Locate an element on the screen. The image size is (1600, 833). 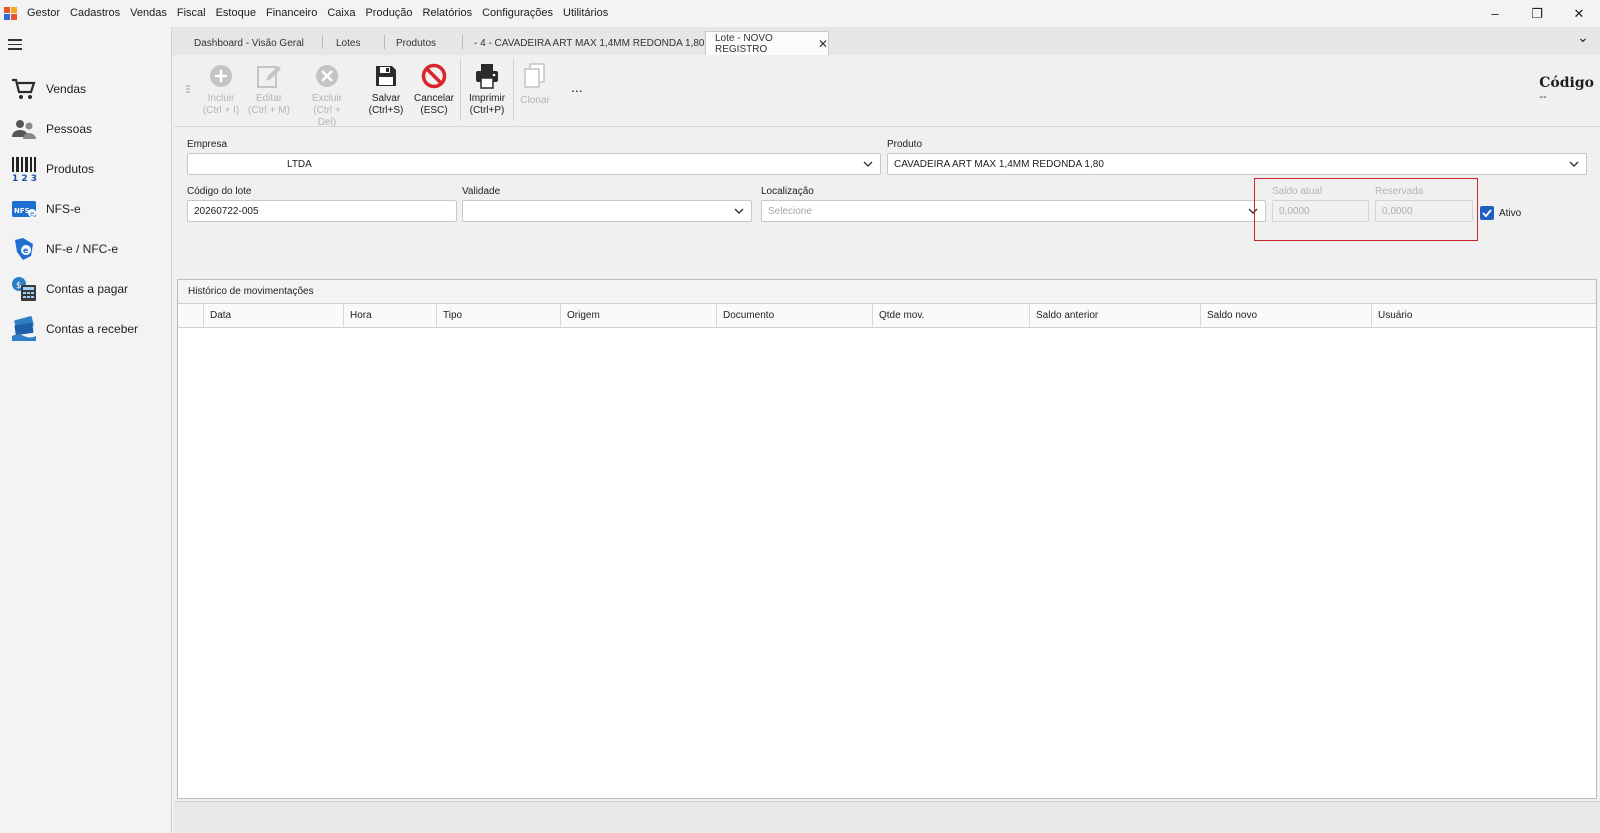
empresa-select: LTDA is located at coordinates (534, 164).